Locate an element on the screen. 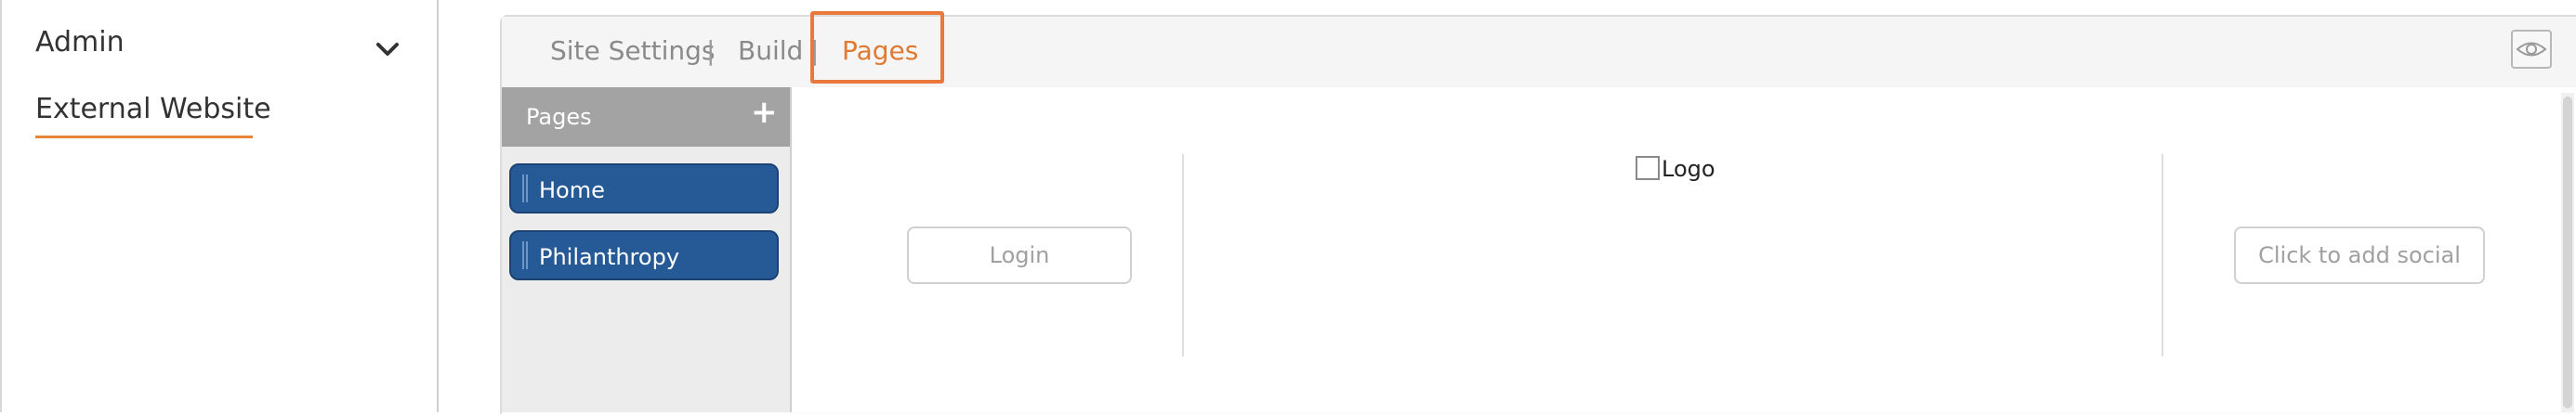 The width and height of the screenshot is (2576, 414). scrollbar-thumb is located at coordinates (2567, 252).